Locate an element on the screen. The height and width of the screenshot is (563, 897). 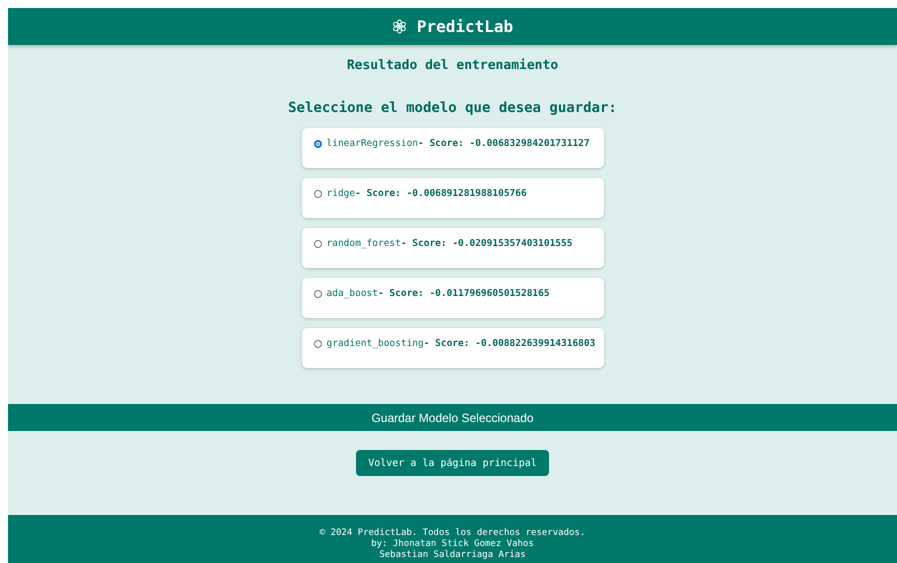
model-option: linearRegression- Score: -0.006832984201731127 is located at coordinates (453, 148).